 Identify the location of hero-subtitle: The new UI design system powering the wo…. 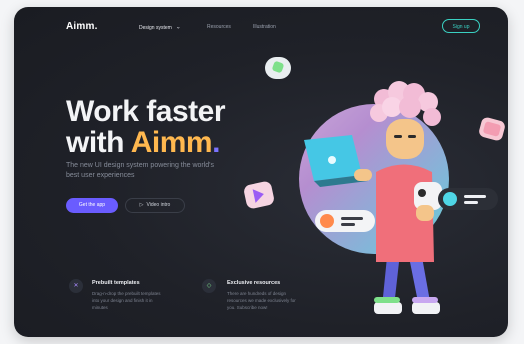
(140, 170).